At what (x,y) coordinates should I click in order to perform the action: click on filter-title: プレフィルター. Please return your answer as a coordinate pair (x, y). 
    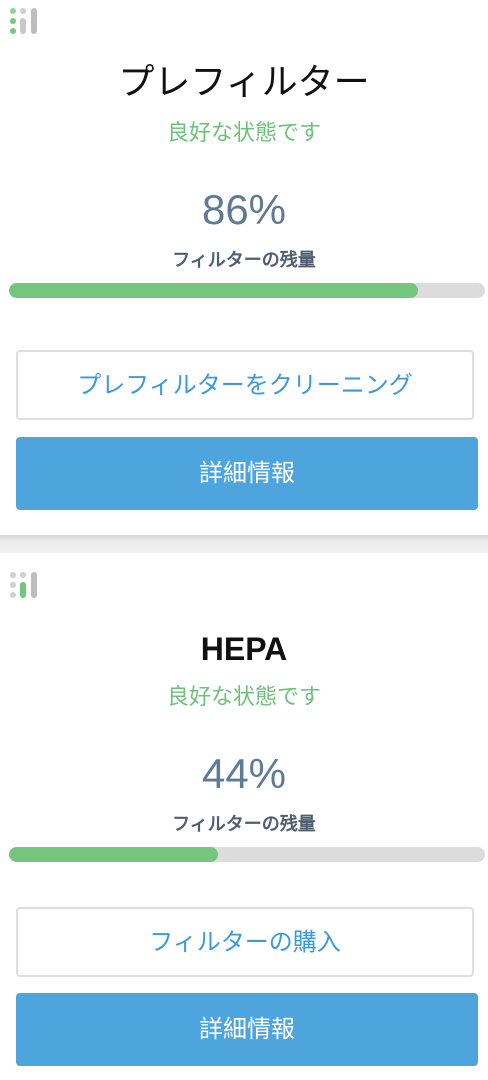
    Looking at the image, I should click on (244, 82).